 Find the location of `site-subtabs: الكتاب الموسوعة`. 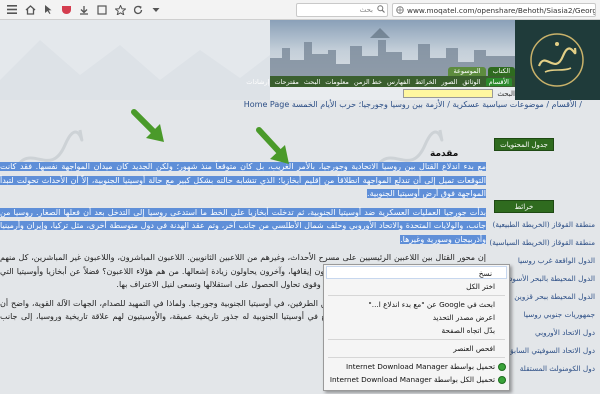

site-subtabs: الكتاب الموسوعة is located at coordinates (457, 71).